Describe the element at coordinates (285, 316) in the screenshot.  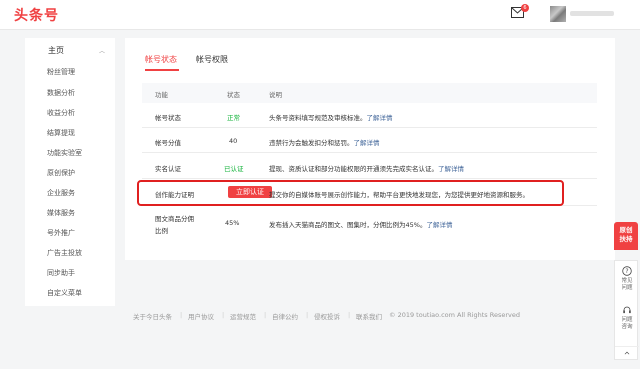
I see `footer-link-convention: 自律公约` at that location.